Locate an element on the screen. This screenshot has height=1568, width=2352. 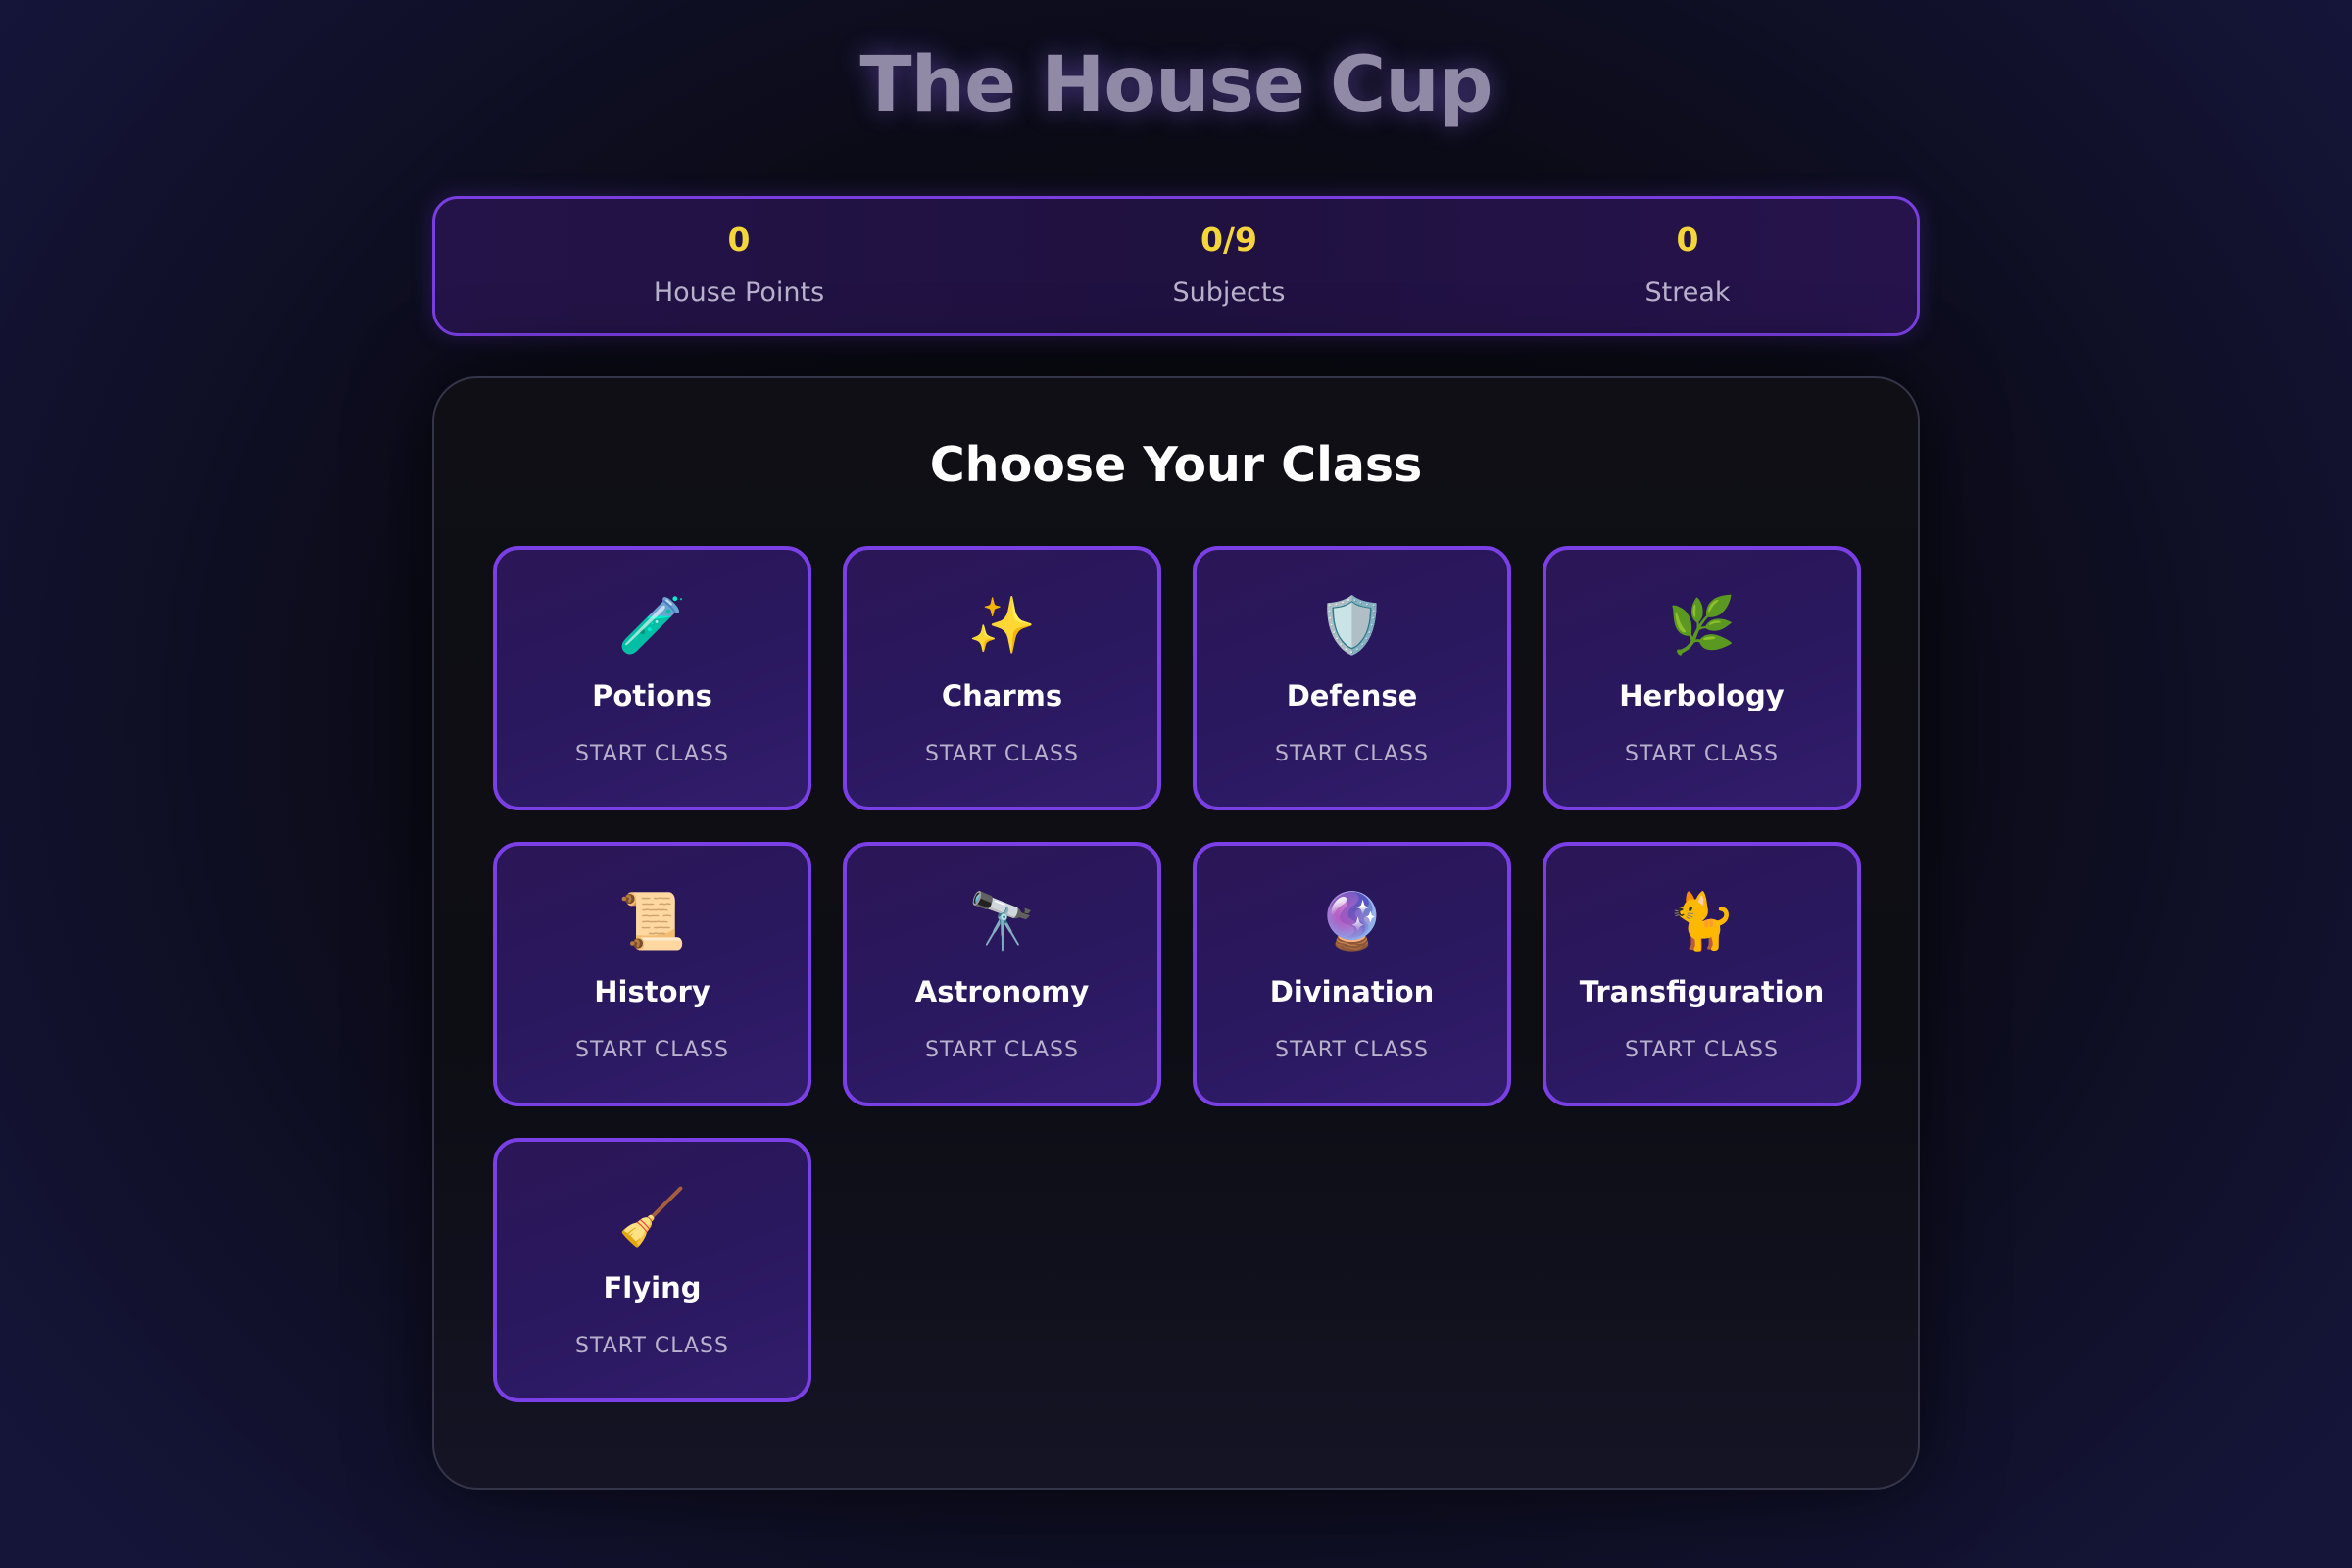
class-name: Flying is located at coordinates (652, 1287).